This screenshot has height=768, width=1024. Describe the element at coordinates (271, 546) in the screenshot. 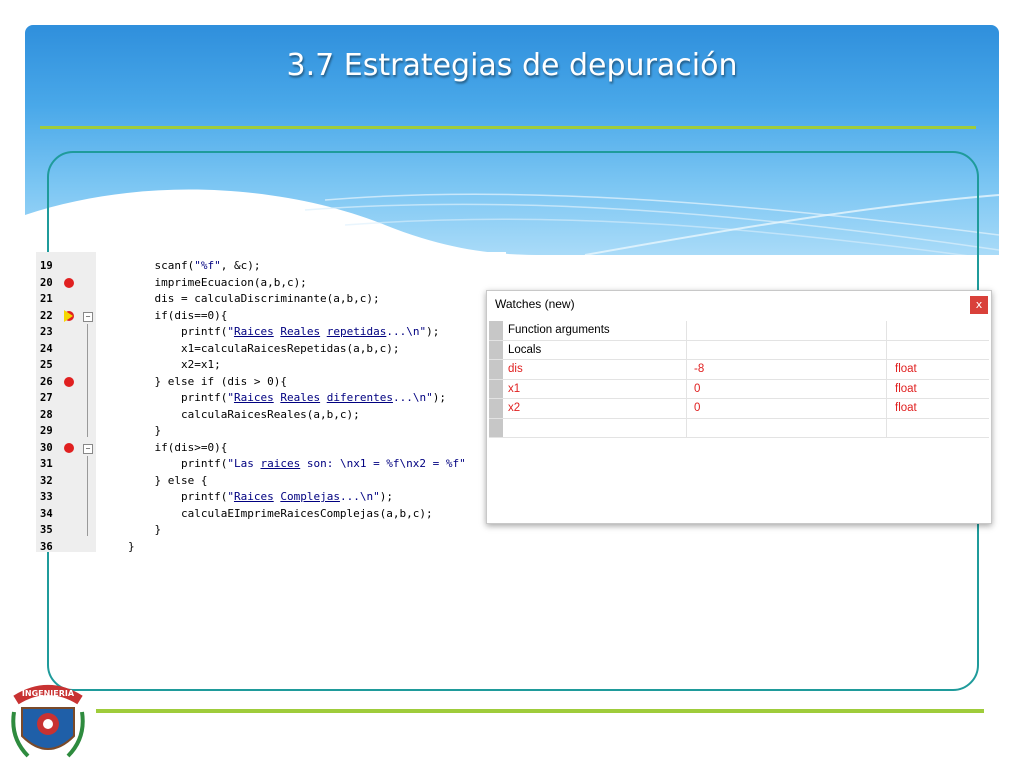

I see `code-line: 36}` at that location.